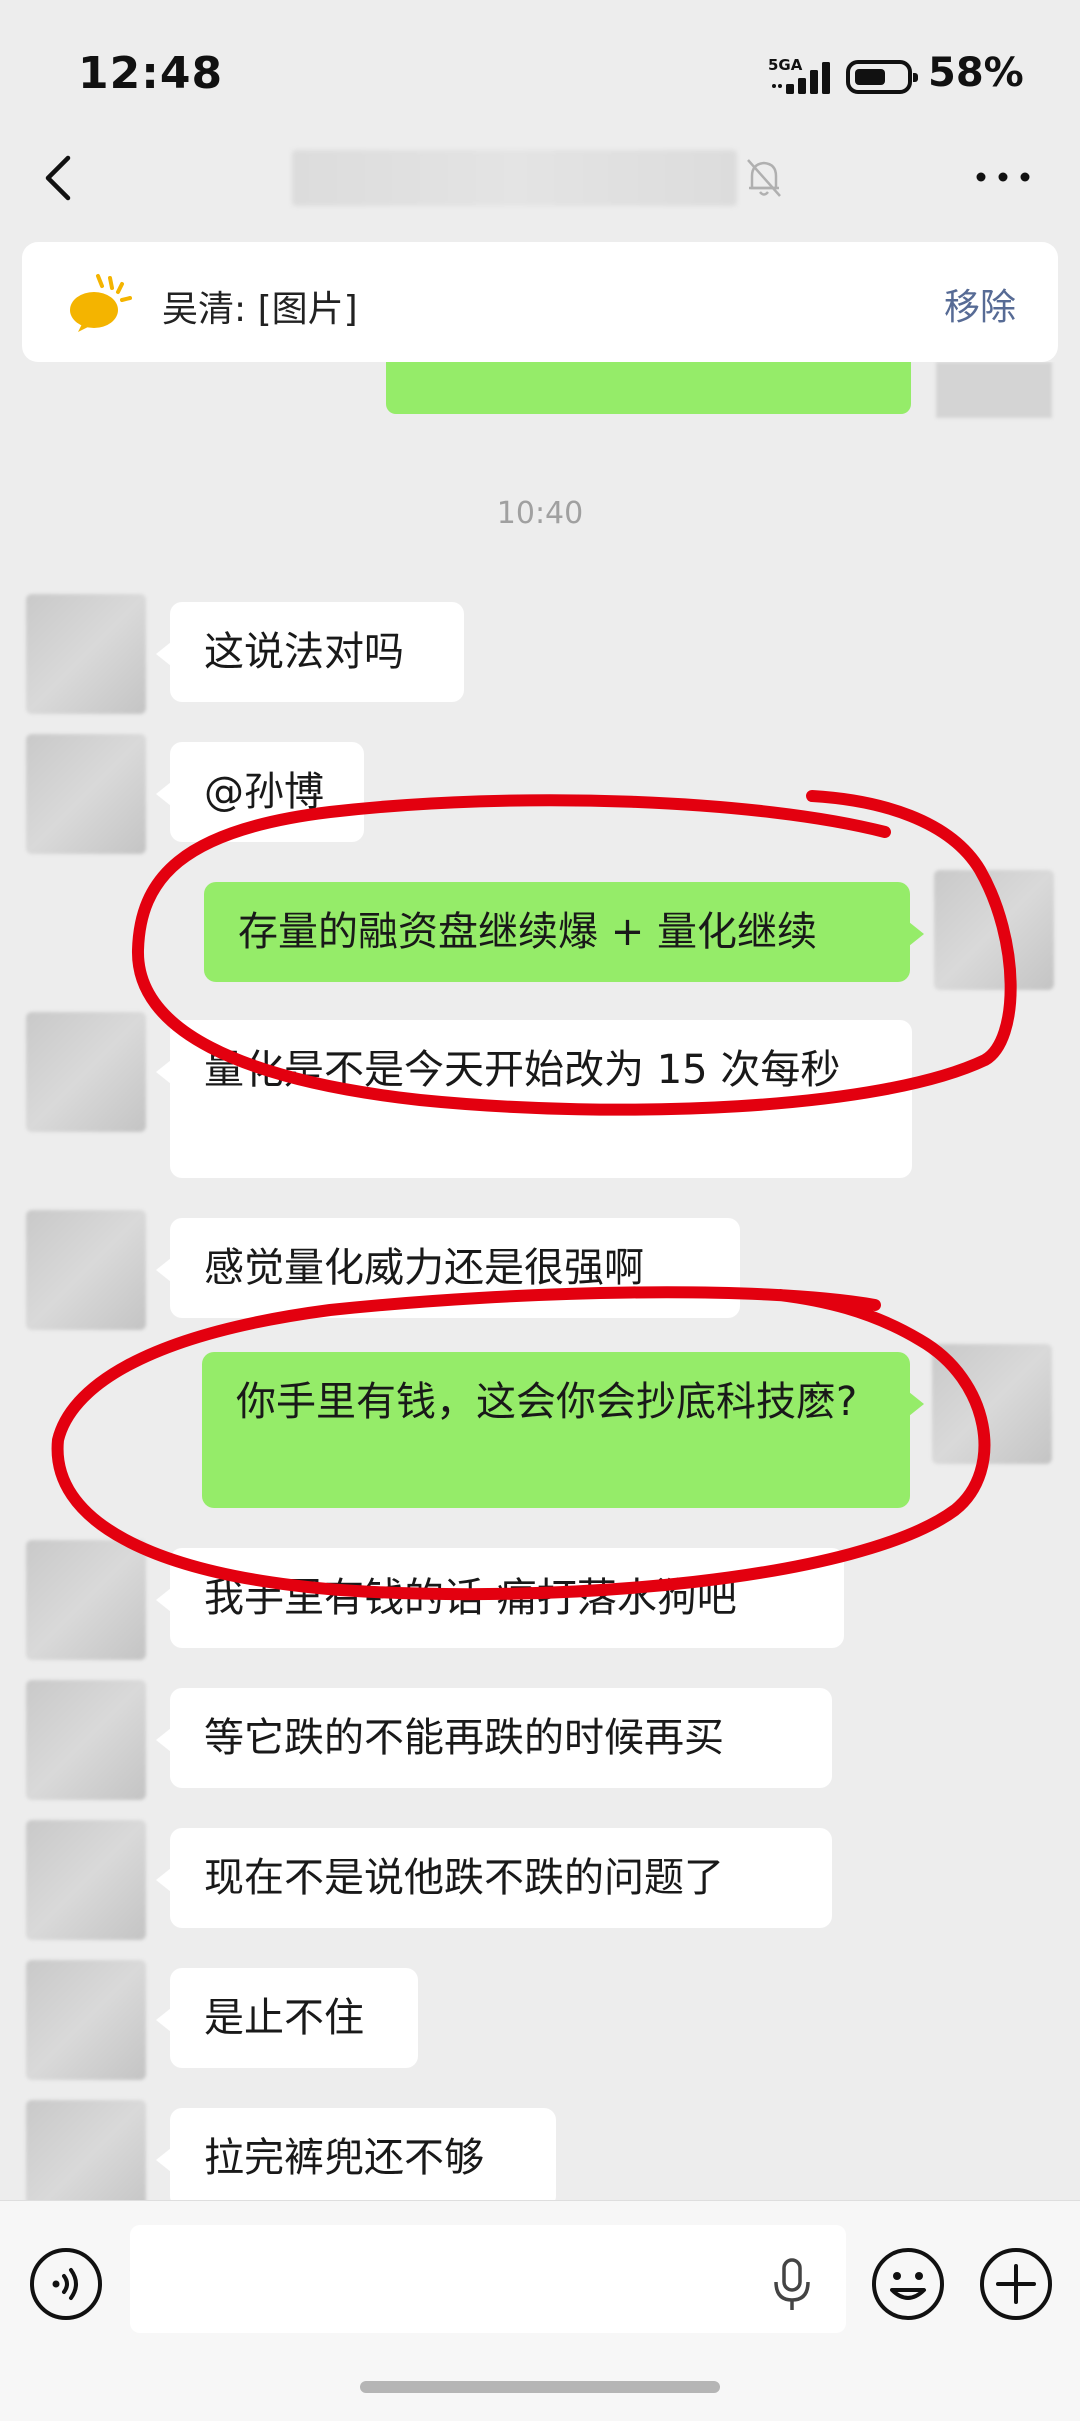 This screenshot has width=1080, height=2421. I want to click on chat-input-bar, so click(540, 2310).